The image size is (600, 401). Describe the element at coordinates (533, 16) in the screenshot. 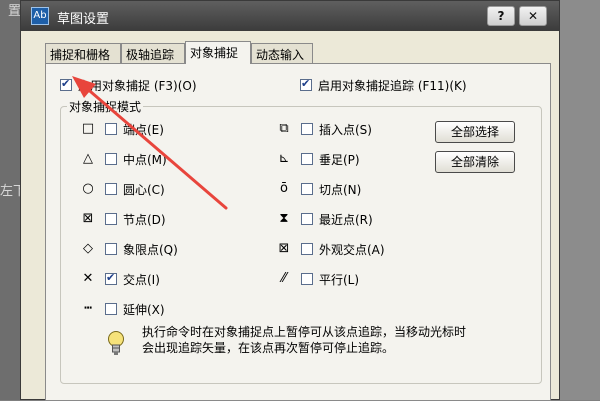

I see `close-button: ✕` at that location.